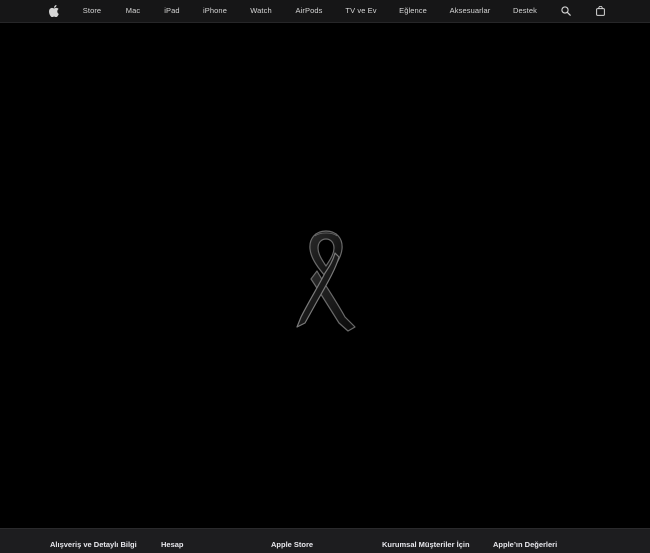 The image size is (650, 553). What do you see at coordinates (309, 11) in the screenshot?
I see `nav-item-airpods: AirPods` at bounding box center [309, 11].